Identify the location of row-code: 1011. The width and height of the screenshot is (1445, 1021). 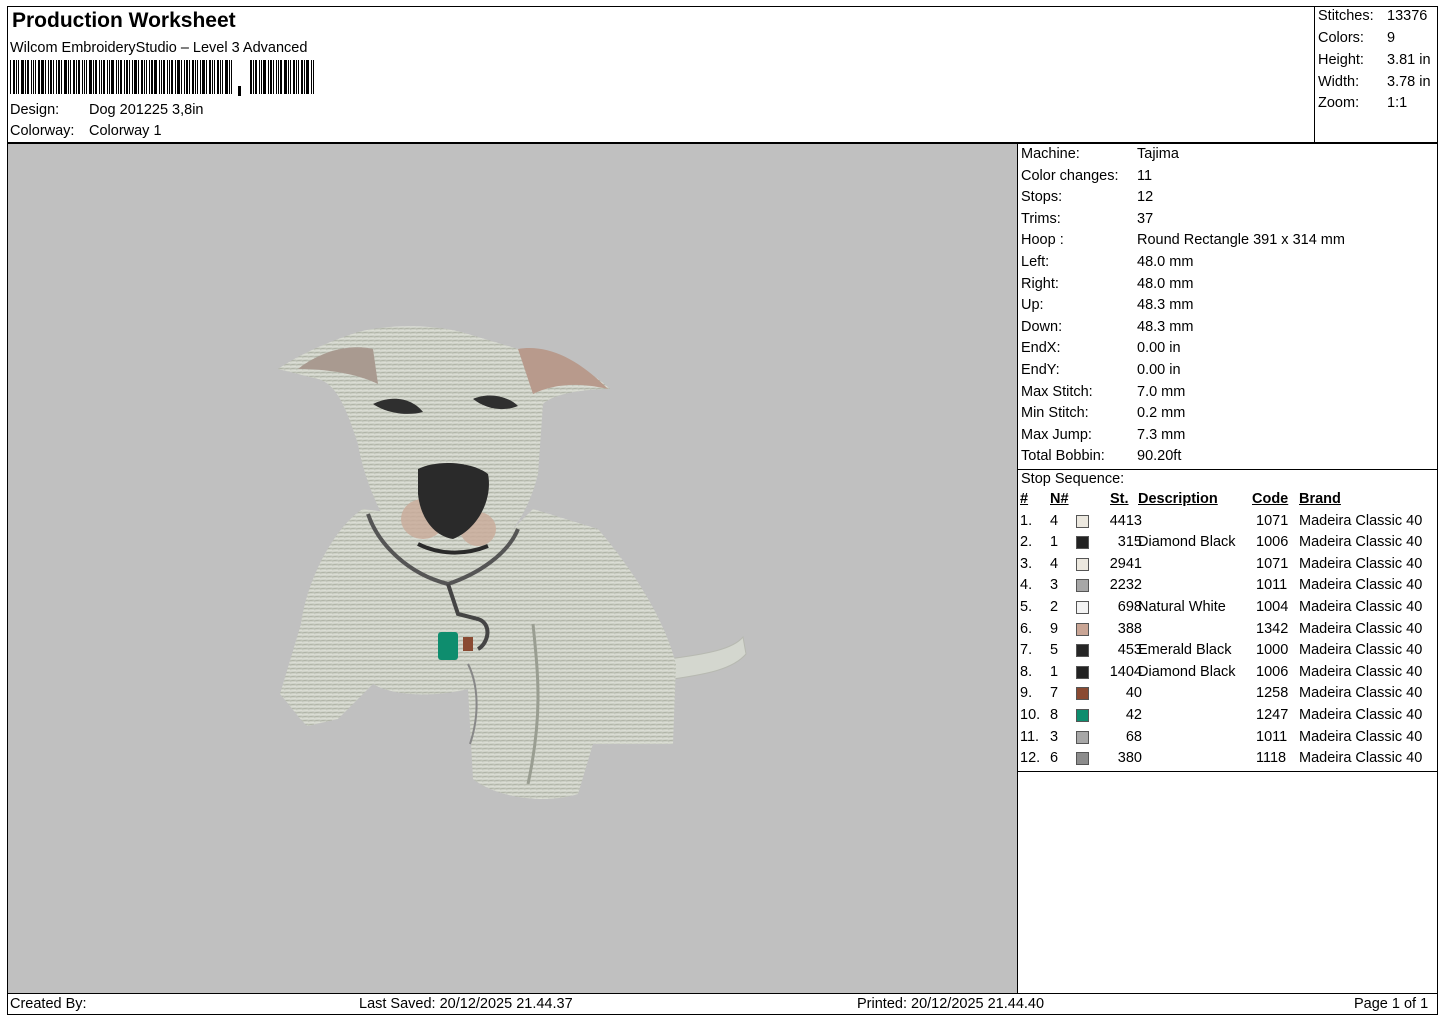
(1272, 585).